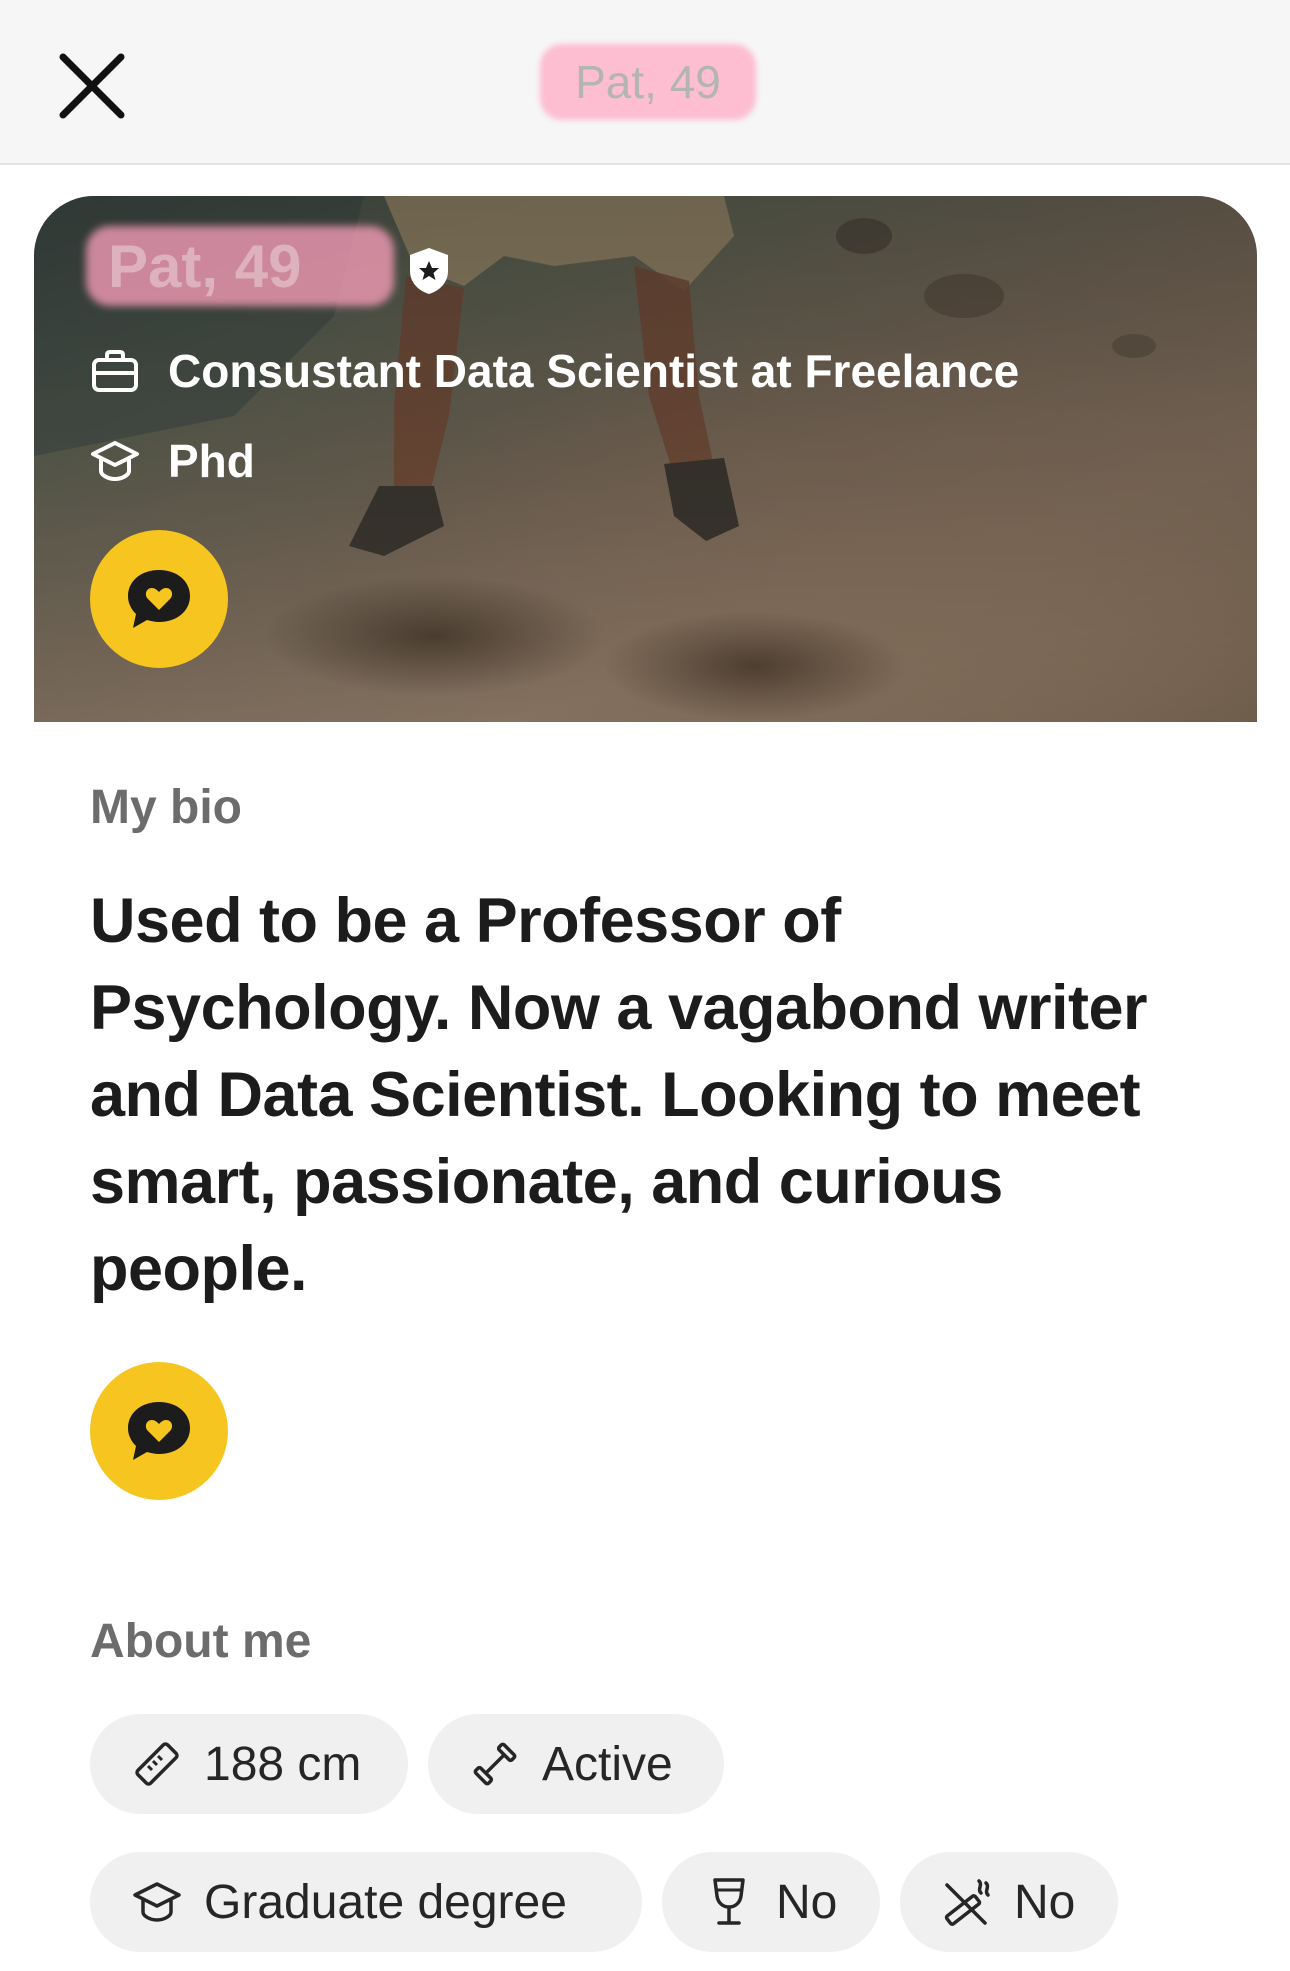 Image resolution: width=1290 pixels, height=1971 pixels. I want to click on job-title: Consustant Data Scientist at Freelance, so click(594, 371).